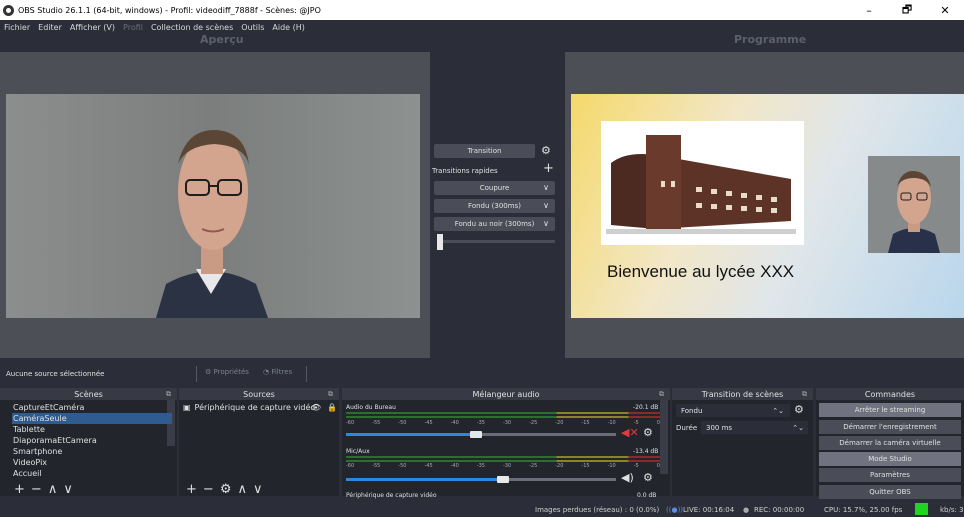 The height and width of the screenshot is (517, 964). I want to click on scene-item: VideoPix, so click(92, 462).